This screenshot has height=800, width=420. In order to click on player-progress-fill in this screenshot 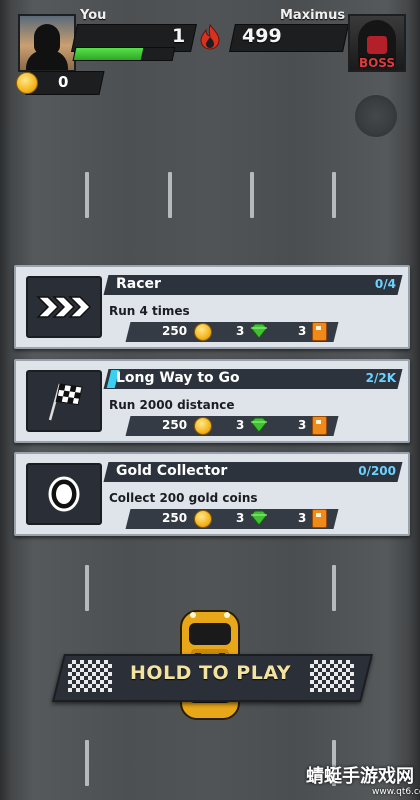, I will do `click(108, 54)`.